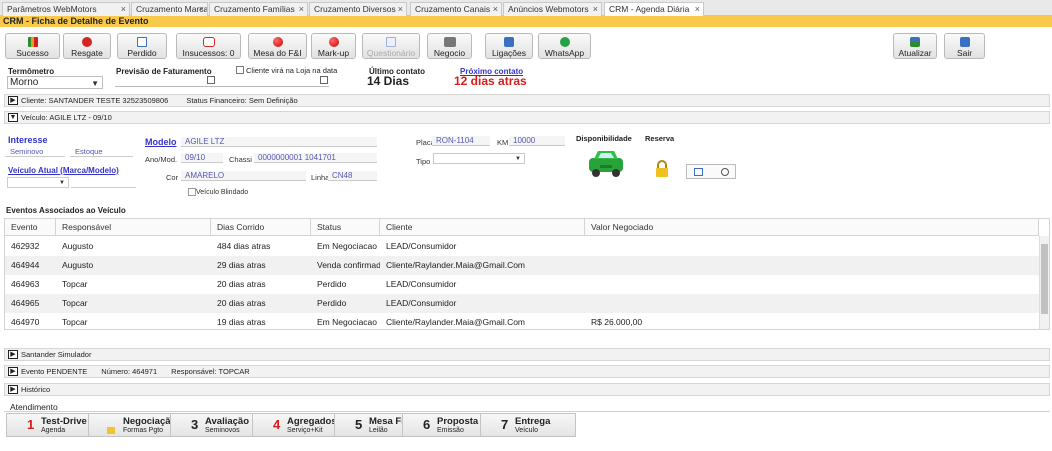 Image resolution: width=1052 pixels, height=451 pixels. What do you see at coordinates (111, 430) in the screenshot?
I see `current-step-marker-icon` at bounding box center [111, 430].